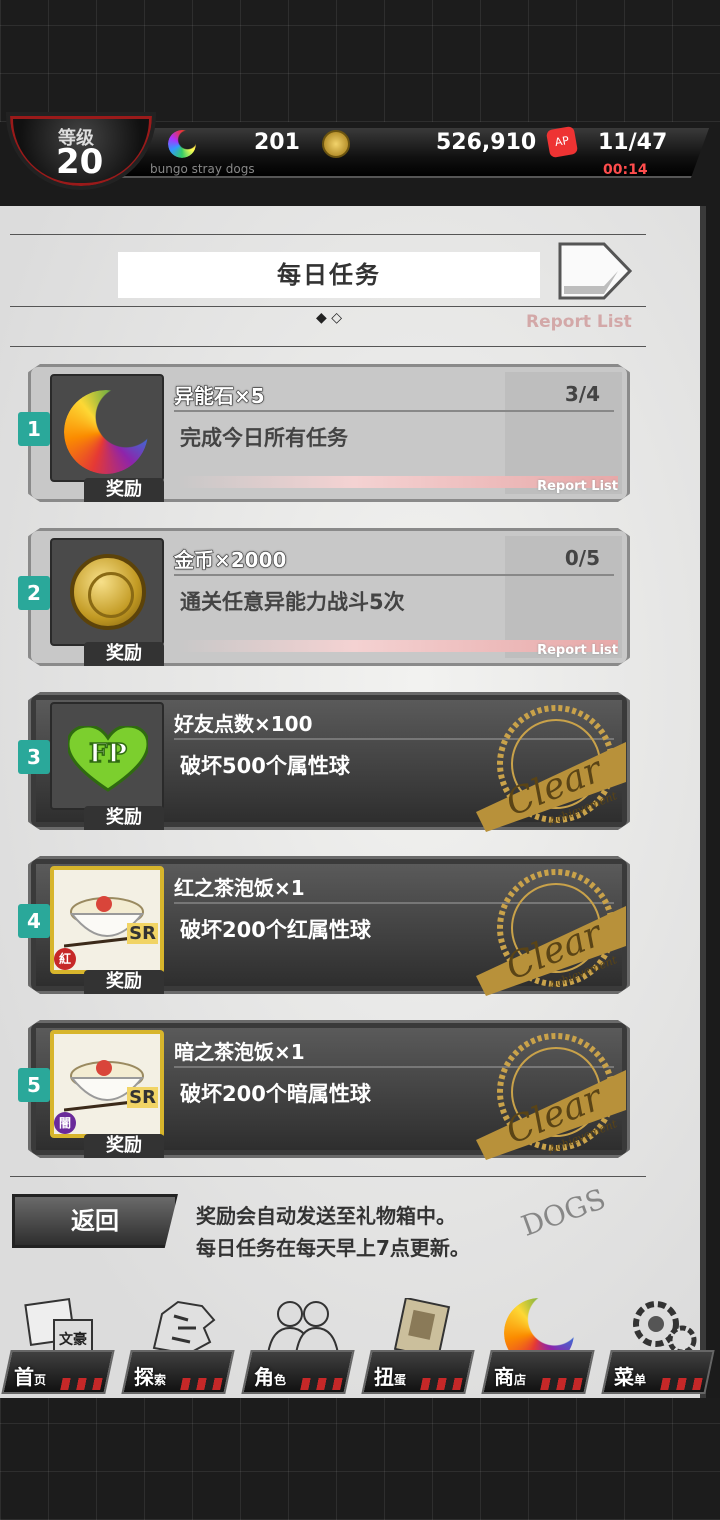 This screenshot has width=720, height=1520. I want to click on reward-box: 紅 SR, so click(107, 920).